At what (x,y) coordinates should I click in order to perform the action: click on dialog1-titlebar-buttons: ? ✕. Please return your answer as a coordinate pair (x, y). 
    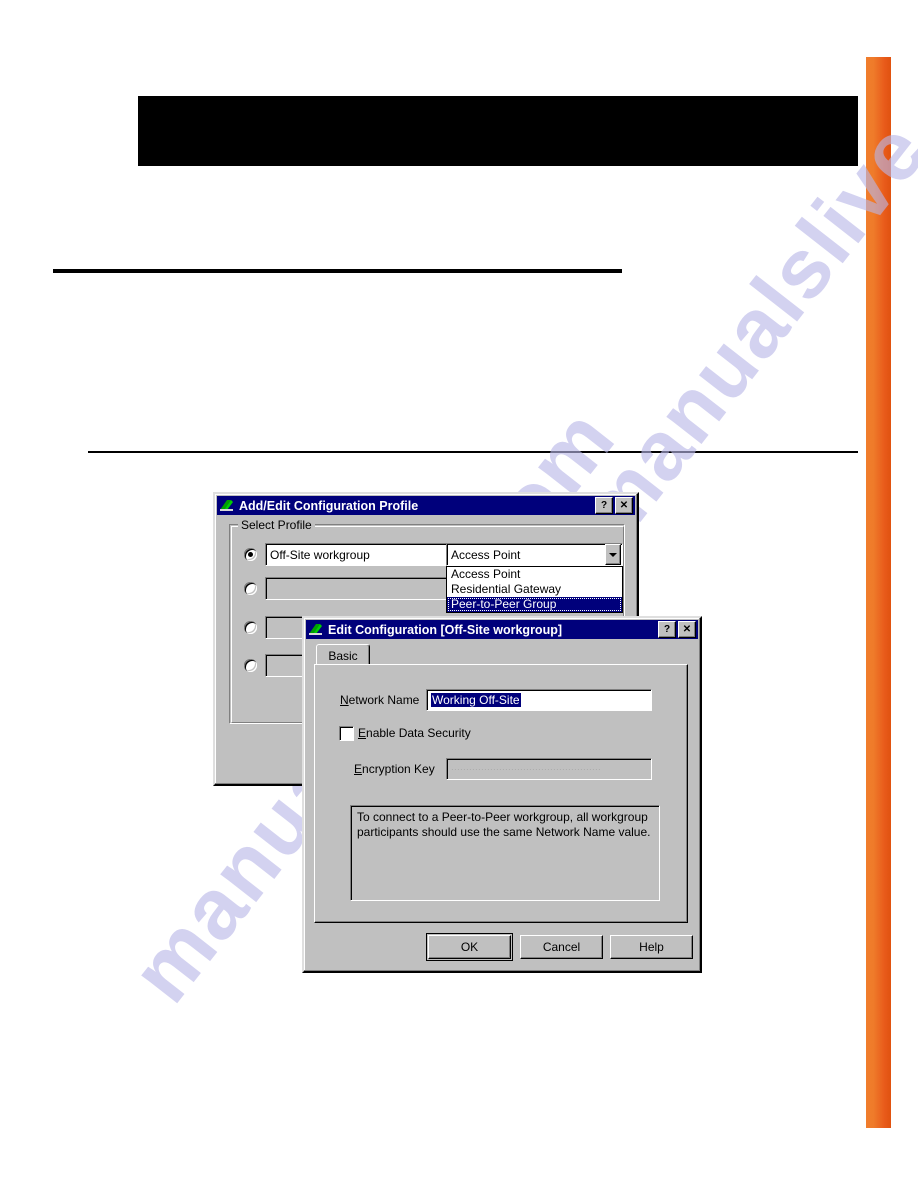
    Looking at the image, I should click on (614, 505).